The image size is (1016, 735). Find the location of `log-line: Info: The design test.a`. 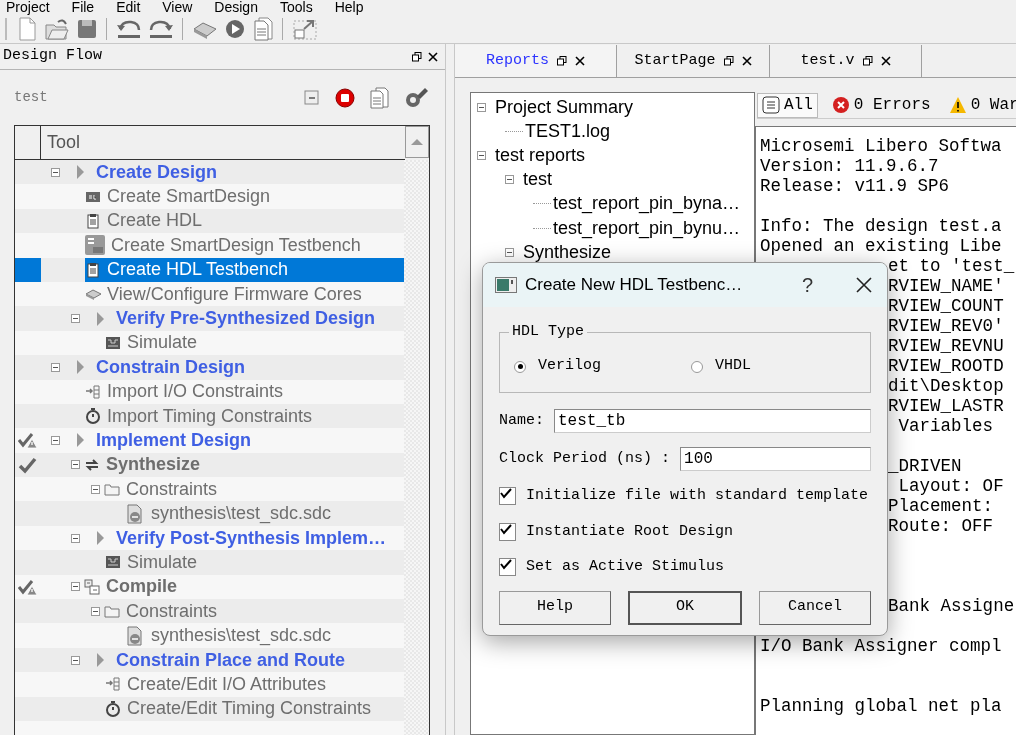

log-line: Info: The design test.a is located at coordinates (881, 226).